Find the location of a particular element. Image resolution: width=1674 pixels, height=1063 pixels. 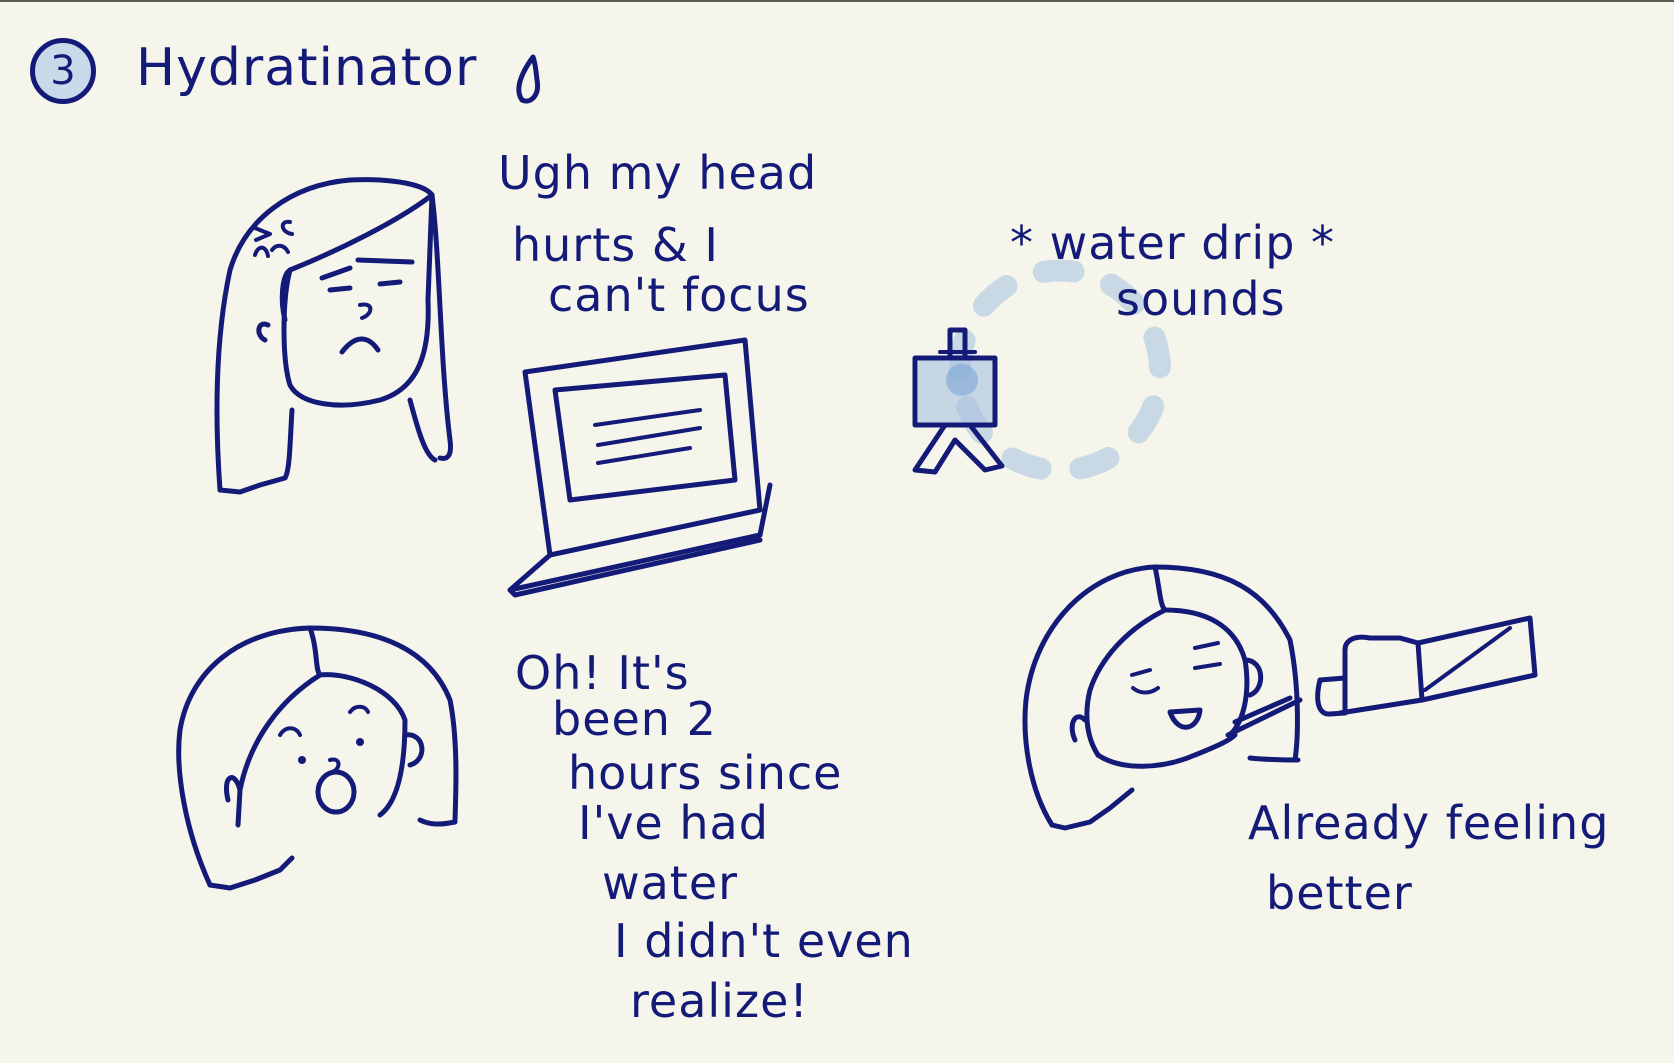

headache-caption-line2: hurts & I is located at coordinates (615, 245).